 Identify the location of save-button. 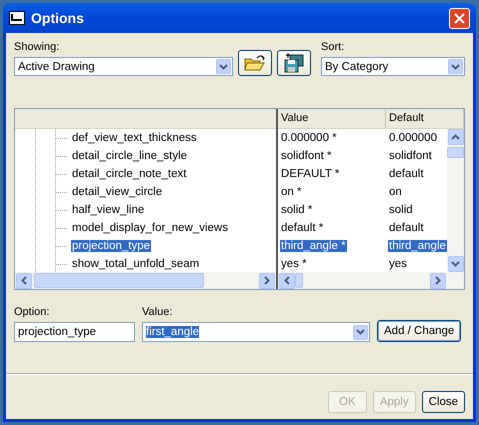
(294, 63).